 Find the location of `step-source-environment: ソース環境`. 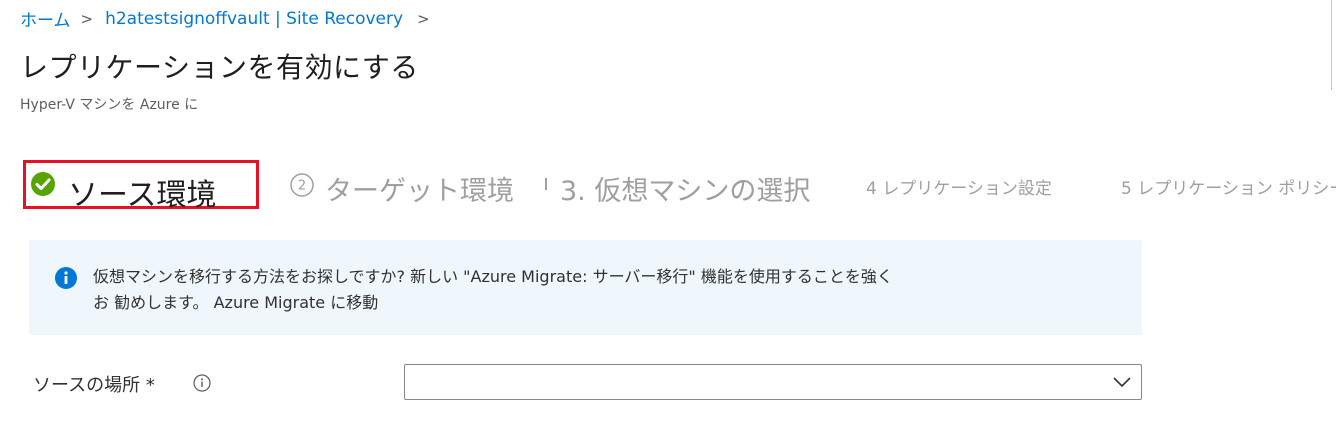

step-source-environment: ソース環境 is located at coordinates (142, 192).